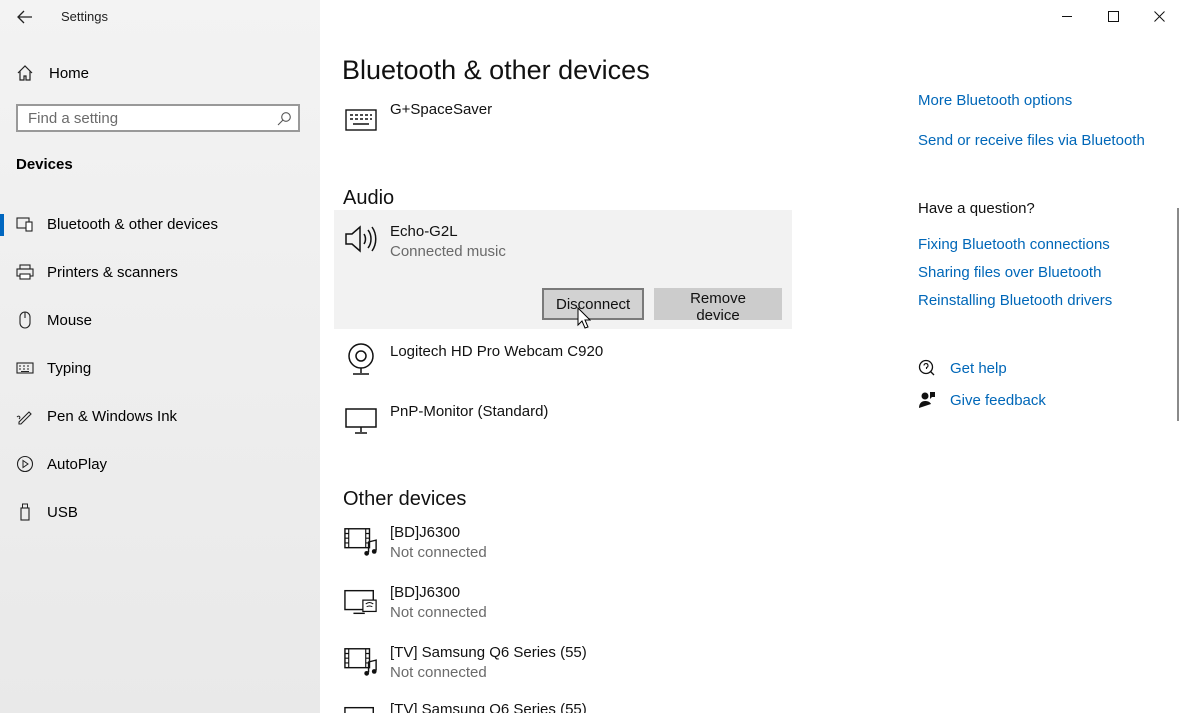  I want to click on device-status: Connected music, so click(448, 251).